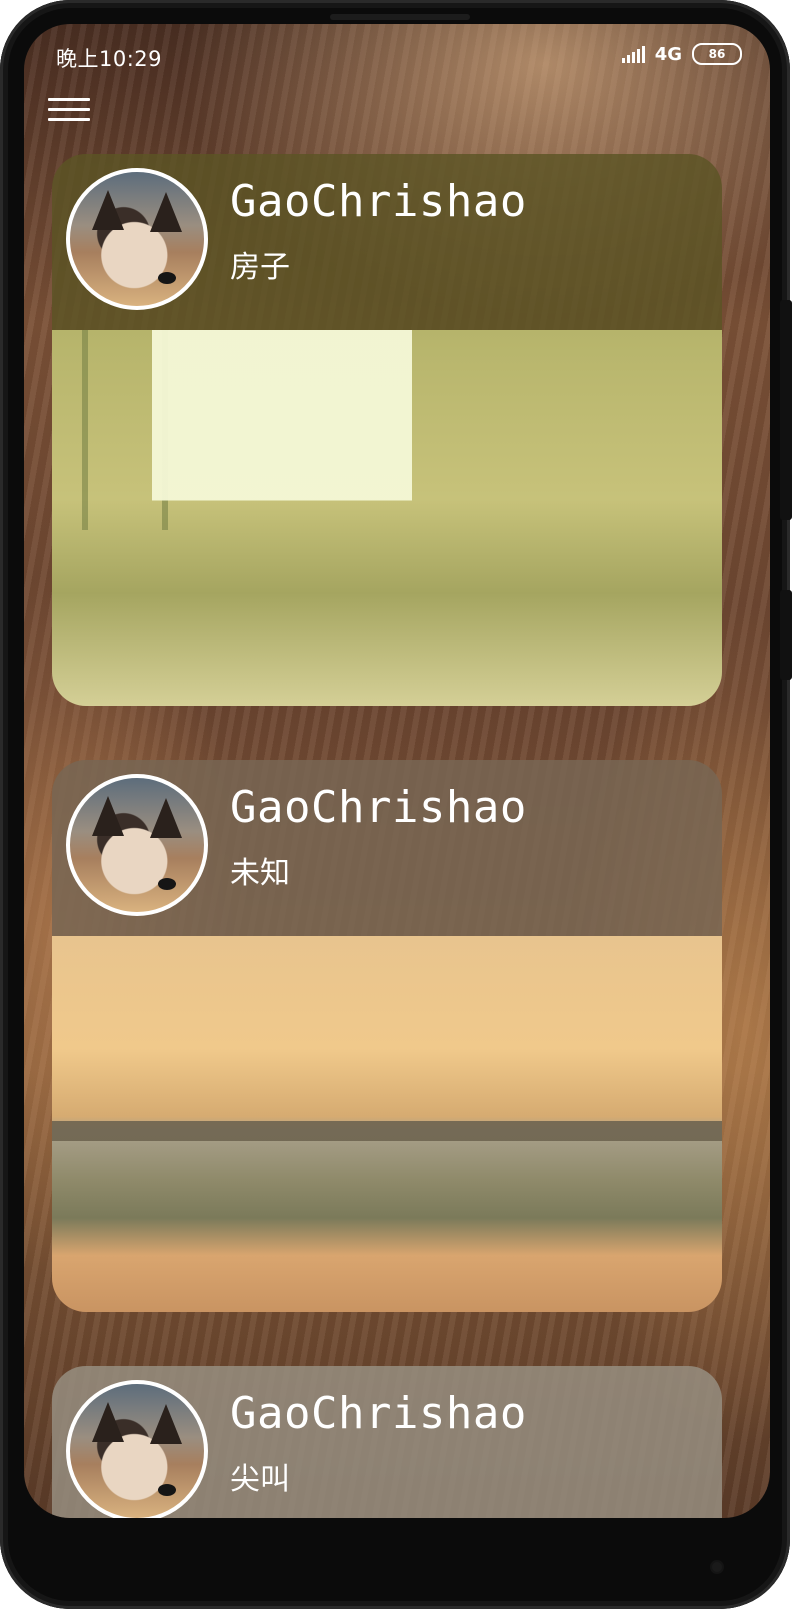  What do you see at coordinates (786, 635) in the screenshot?
I see `power-button` at bounding box center [786, 635].